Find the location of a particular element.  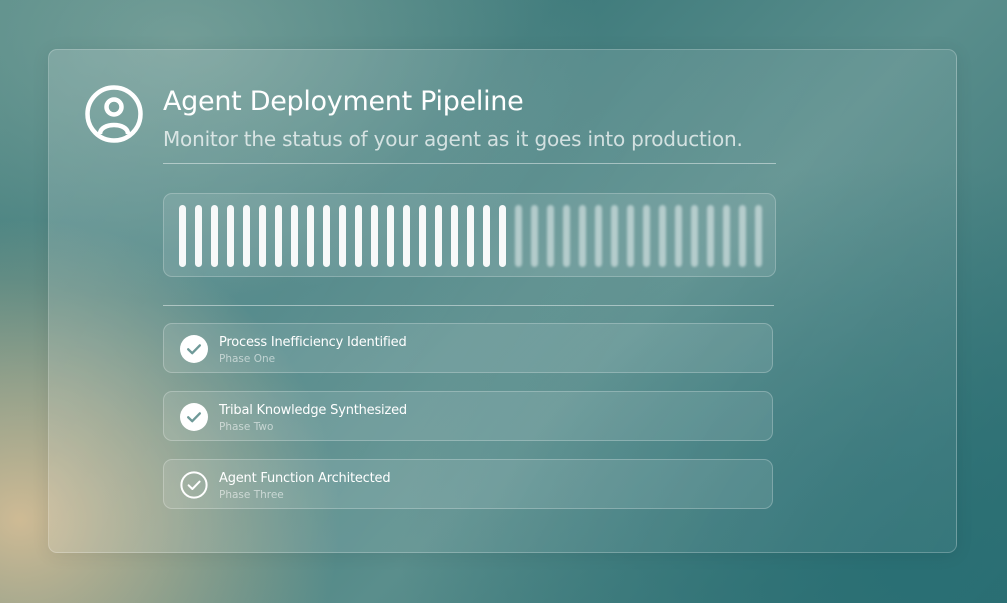

phase-number: Phase Three is located at coordinates (251, 495).